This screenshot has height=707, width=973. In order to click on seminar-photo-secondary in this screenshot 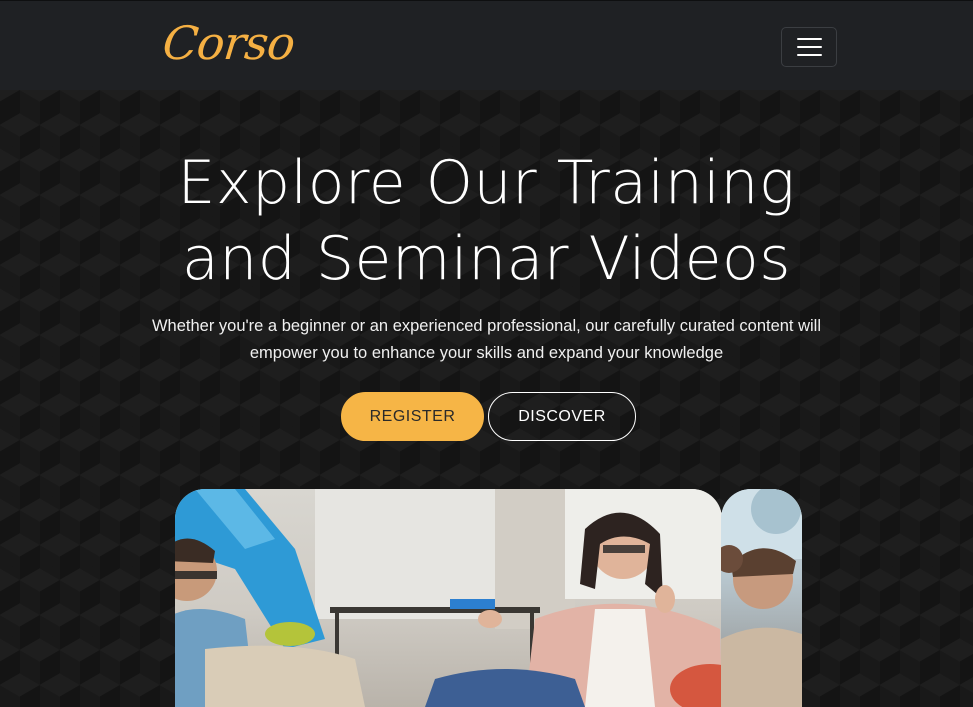, I will do `click(761, 598)`.